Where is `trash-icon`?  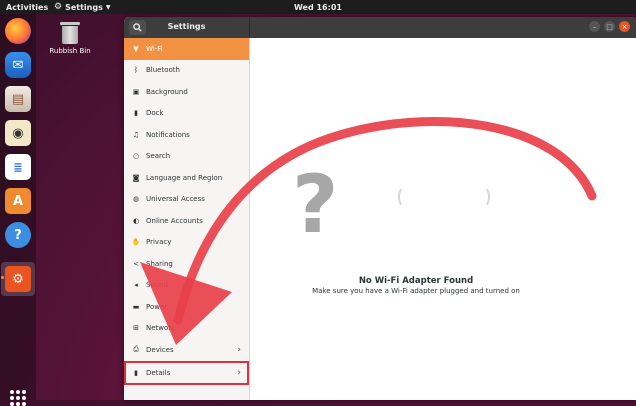
trash-icon is located at coordinates (70, 33).